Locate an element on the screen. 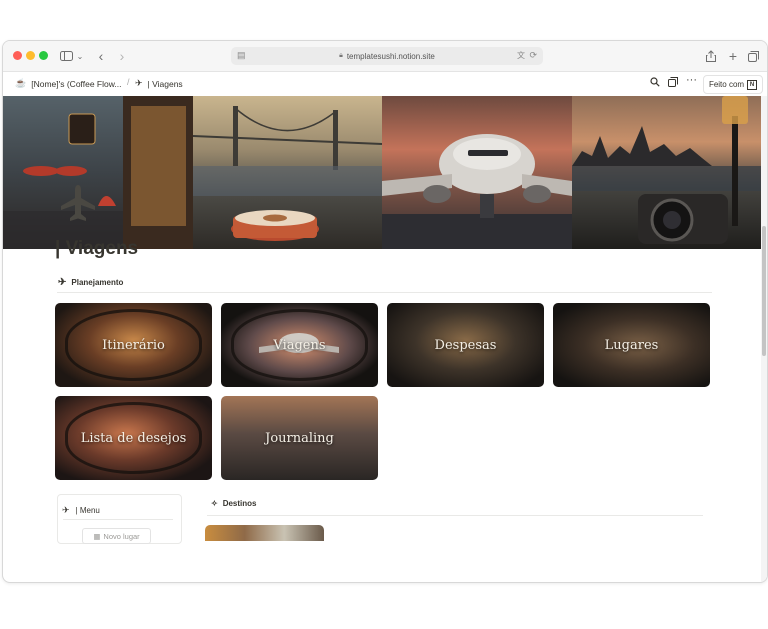 The width and height of the screenshot is (768, 629). gallery-card-despesas: Despesas is located at coordinates (465, 345).